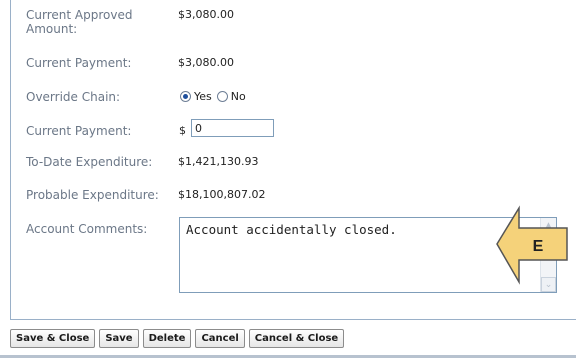  I want to click on probable-expenditure-label: Probable Expenditure:, so click(92, 195).